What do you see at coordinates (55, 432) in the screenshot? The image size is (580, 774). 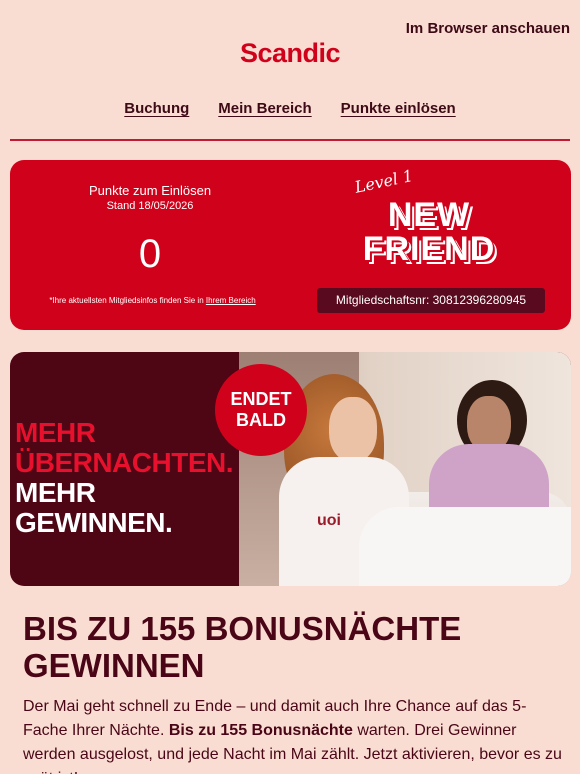 I see `hero-line-1: MEHR` at bounding box center [55, 432].